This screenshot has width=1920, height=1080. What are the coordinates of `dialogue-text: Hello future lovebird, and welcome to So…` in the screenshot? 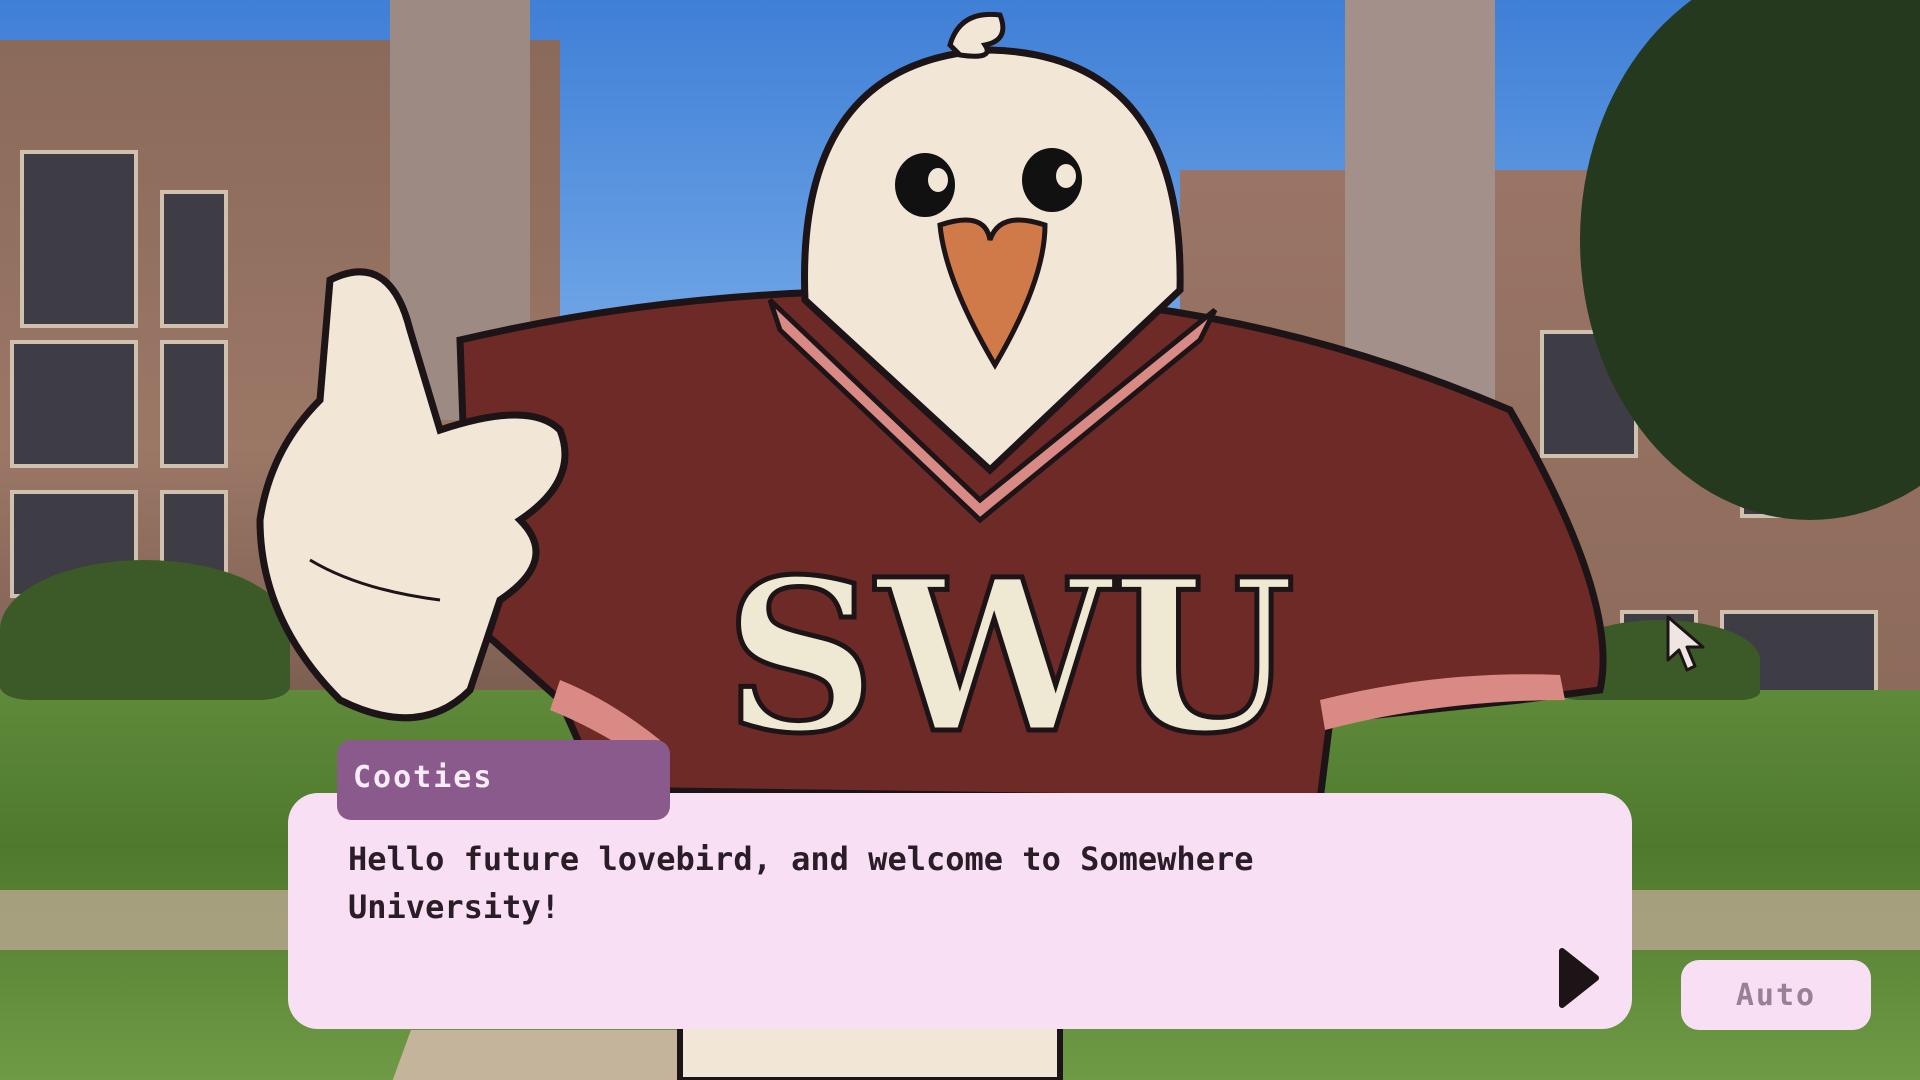 It's located at (801, 883).